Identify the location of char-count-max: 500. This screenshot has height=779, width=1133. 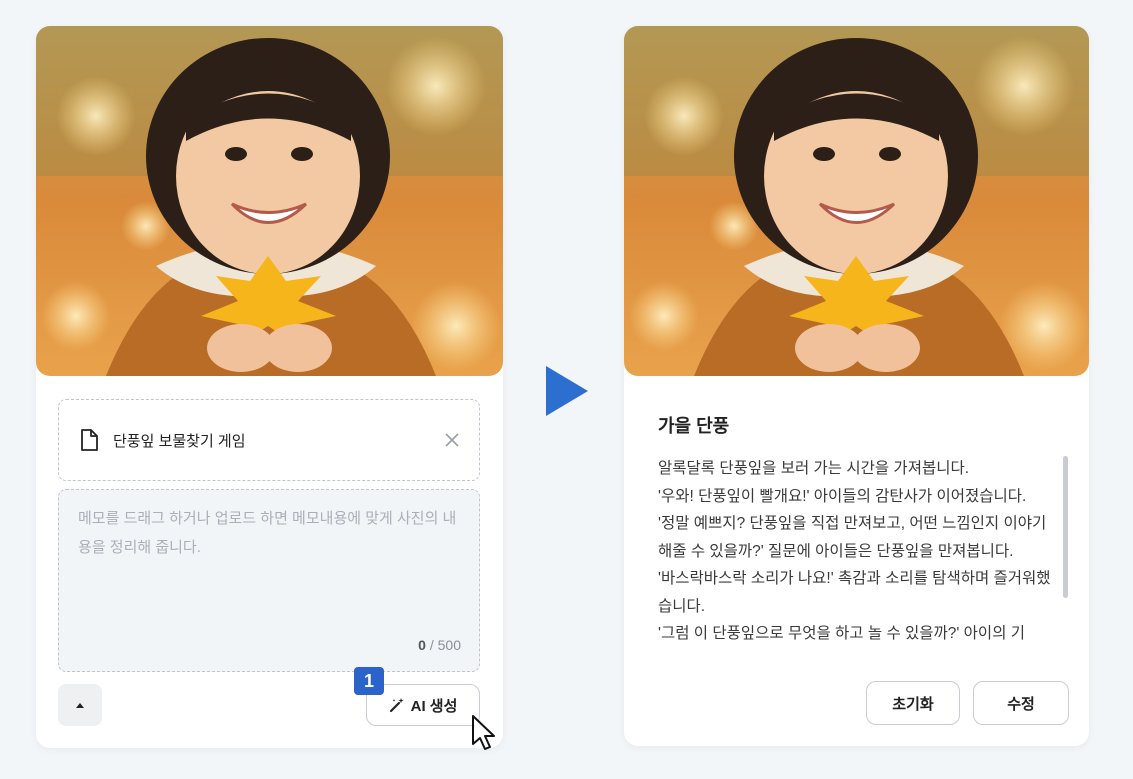
(449, 645).